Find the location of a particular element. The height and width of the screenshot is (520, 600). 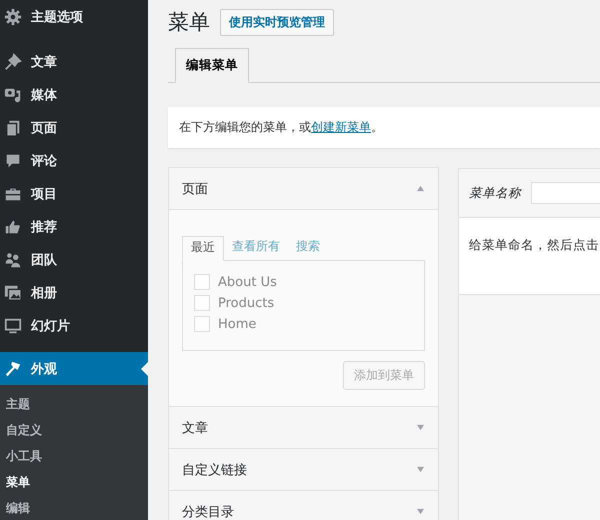

section-title: 自定义链接 is located at coordinates (214, 470).